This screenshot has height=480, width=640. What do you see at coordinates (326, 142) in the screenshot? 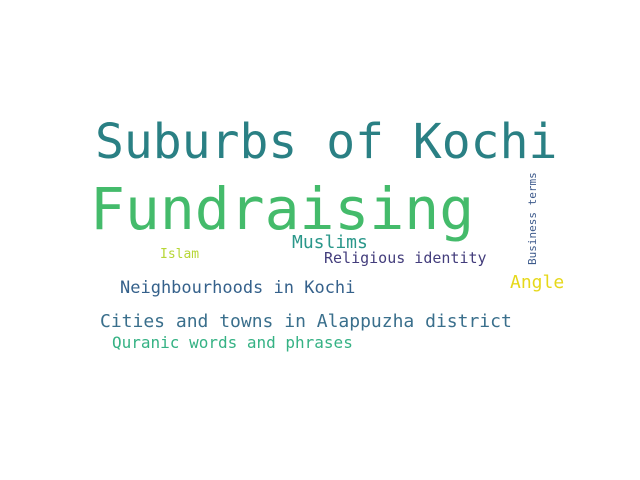
I see `word-suburbs-of-kochi: Suburbs of Kochi` at bounding box center [326, 142].